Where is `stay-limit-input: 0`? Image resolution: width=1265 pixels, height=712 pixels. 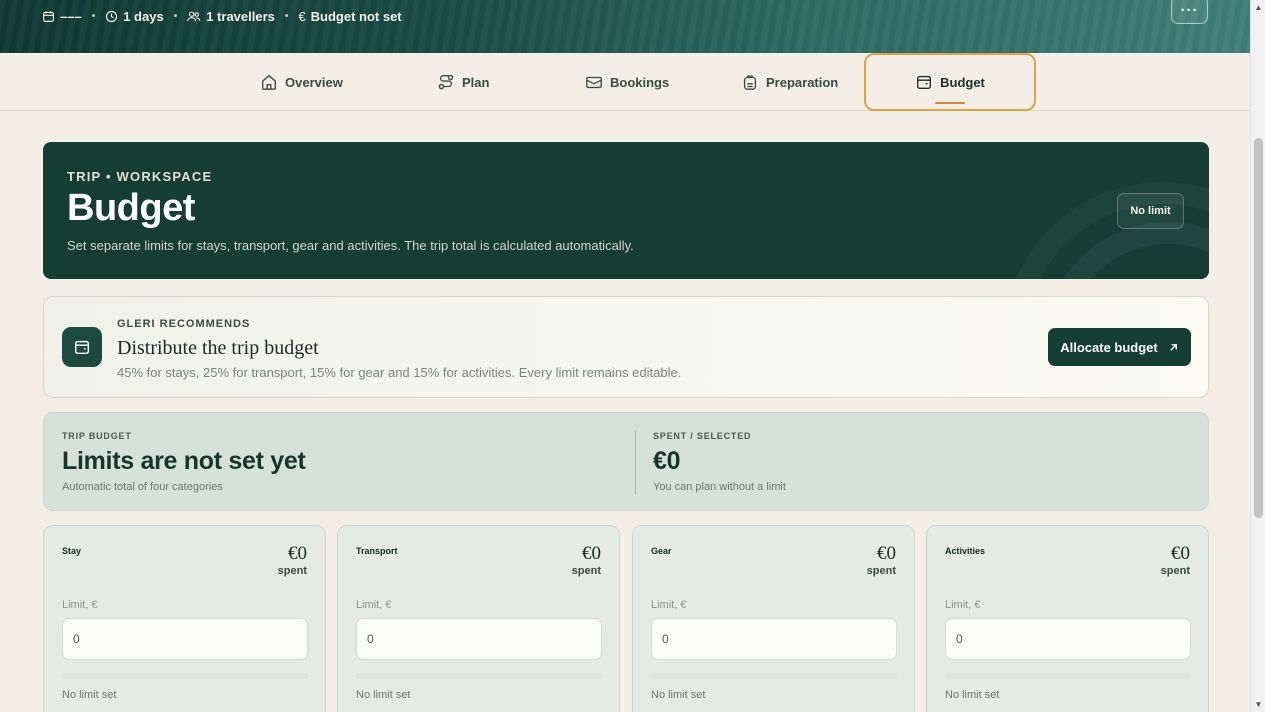
stay-limit-input: 0 is located at coordinates (185, 639).